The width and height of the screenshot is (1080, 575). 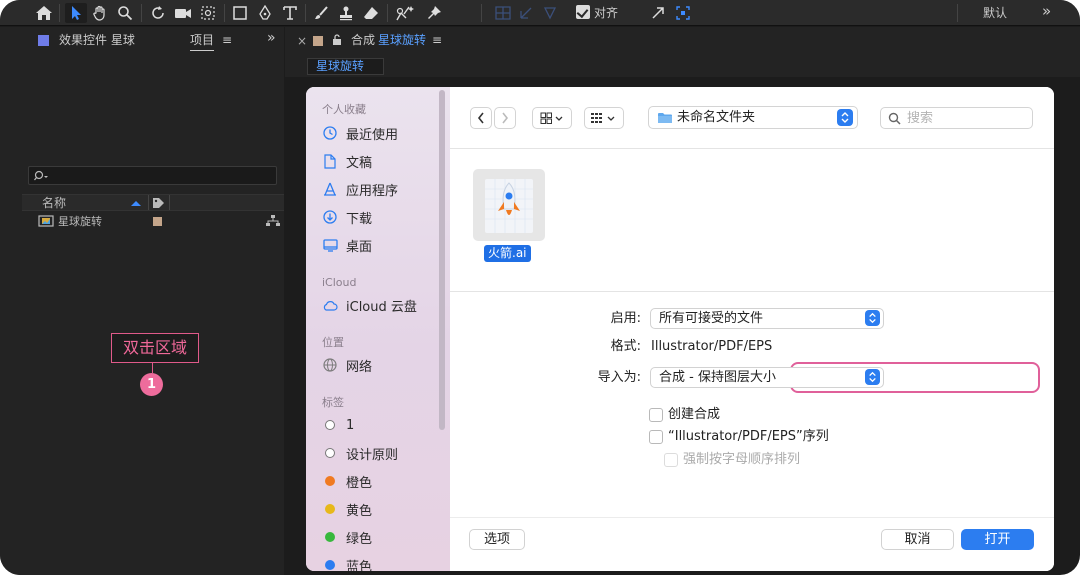 I want to click on project-item-row: 星球旋转, so click(x=153, y=221).